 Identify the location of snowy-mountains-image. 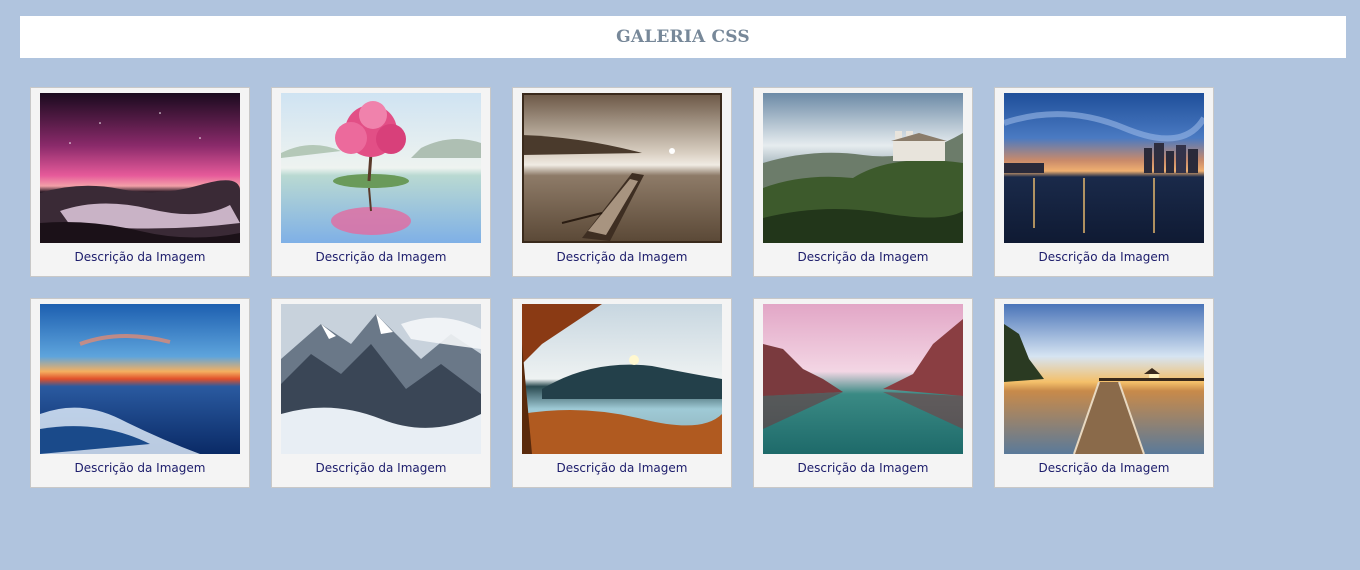
(381, 379).